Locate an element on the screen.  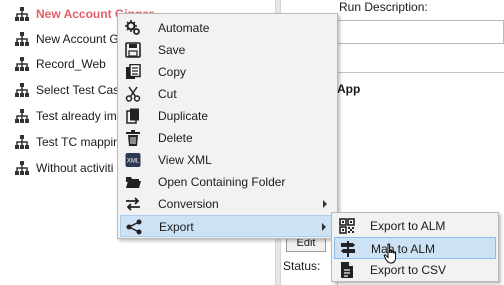
share-icon is located at coordinates (134, 227).